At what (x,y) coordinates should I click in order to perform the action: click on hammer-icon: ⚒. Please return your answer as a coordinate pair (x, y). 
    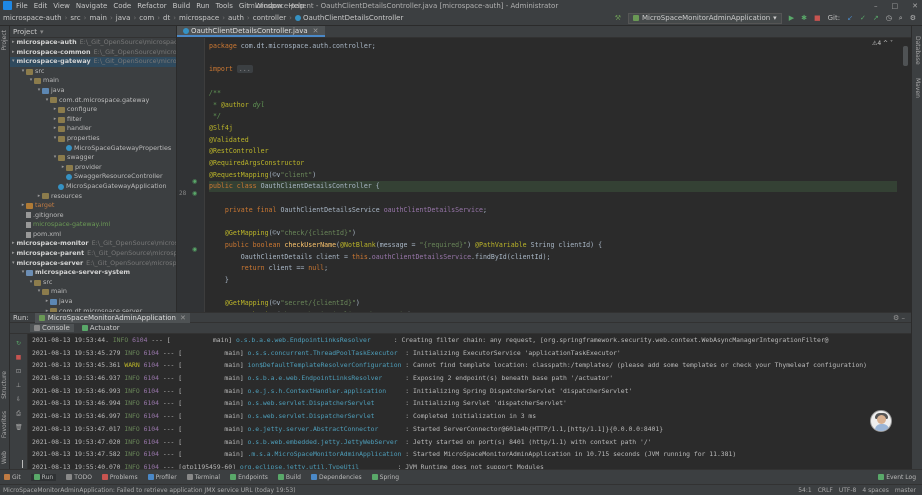
    Looking at the image, I should click on (618, 18).